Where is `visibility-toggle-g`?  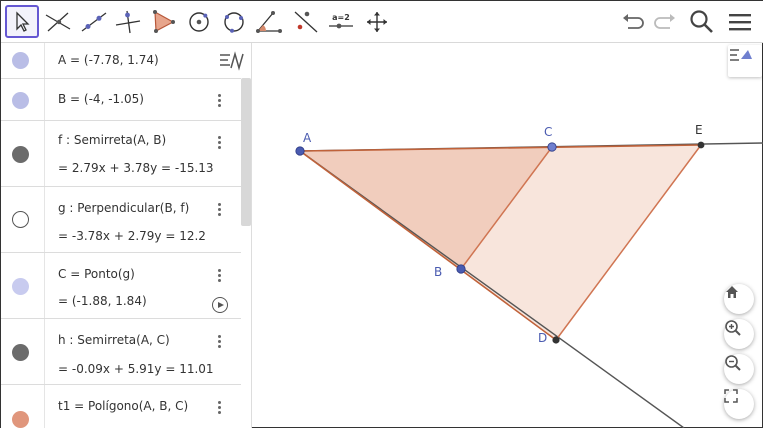
visibility-toggle-g is located at coordinates (20, 219).